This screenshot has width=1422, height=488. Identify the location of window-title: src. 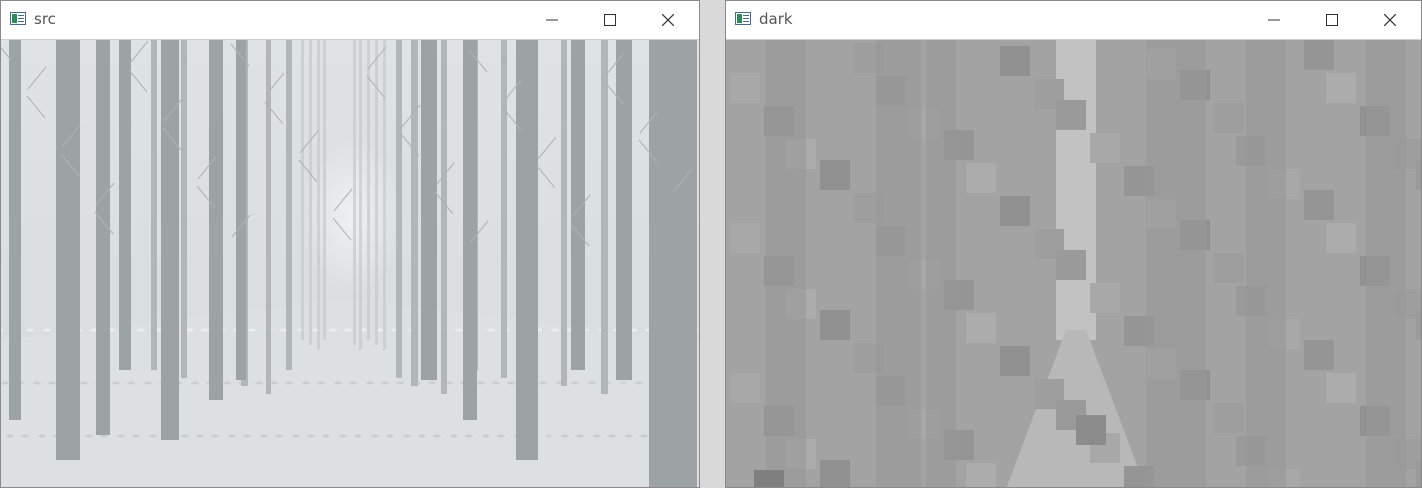
(45, 19).